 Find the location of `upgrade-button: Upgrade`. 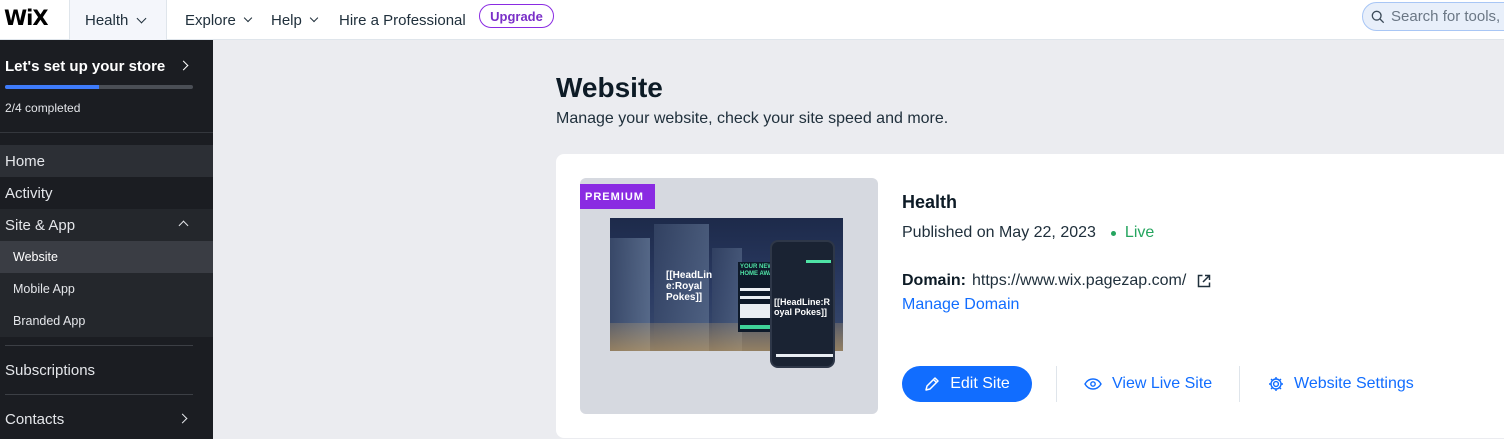

upgrade-button: Upgrade is located at coordinates (516, 16).